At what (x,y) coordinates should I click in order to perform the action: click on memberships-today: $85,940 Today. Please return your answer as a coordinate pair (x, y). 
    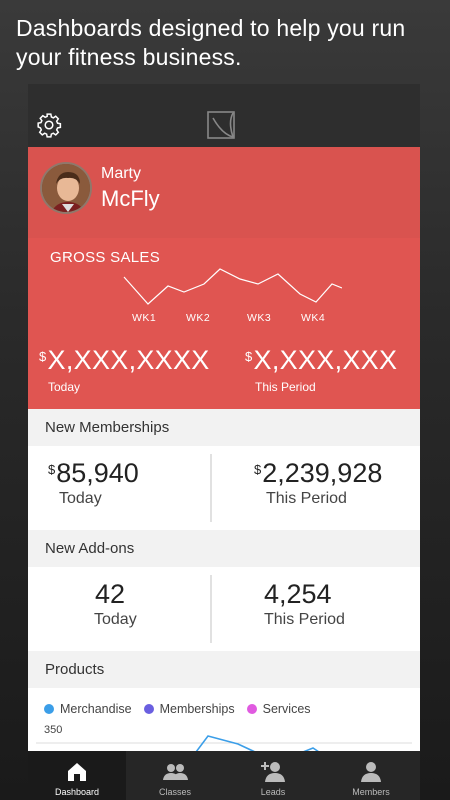
    Looking at the image, I should click on (93, 483).